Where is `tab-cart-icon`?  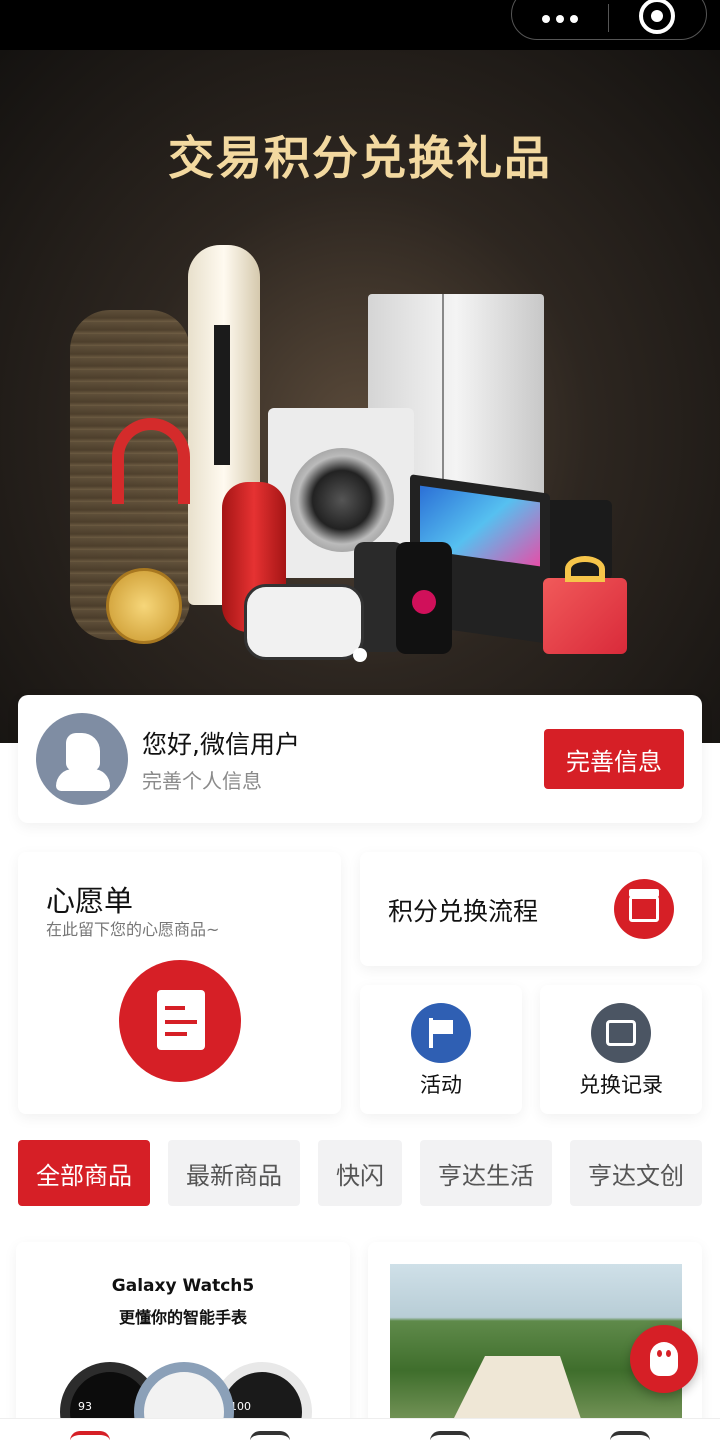
tab-cart-icon is located at coordinates (450, 1435).